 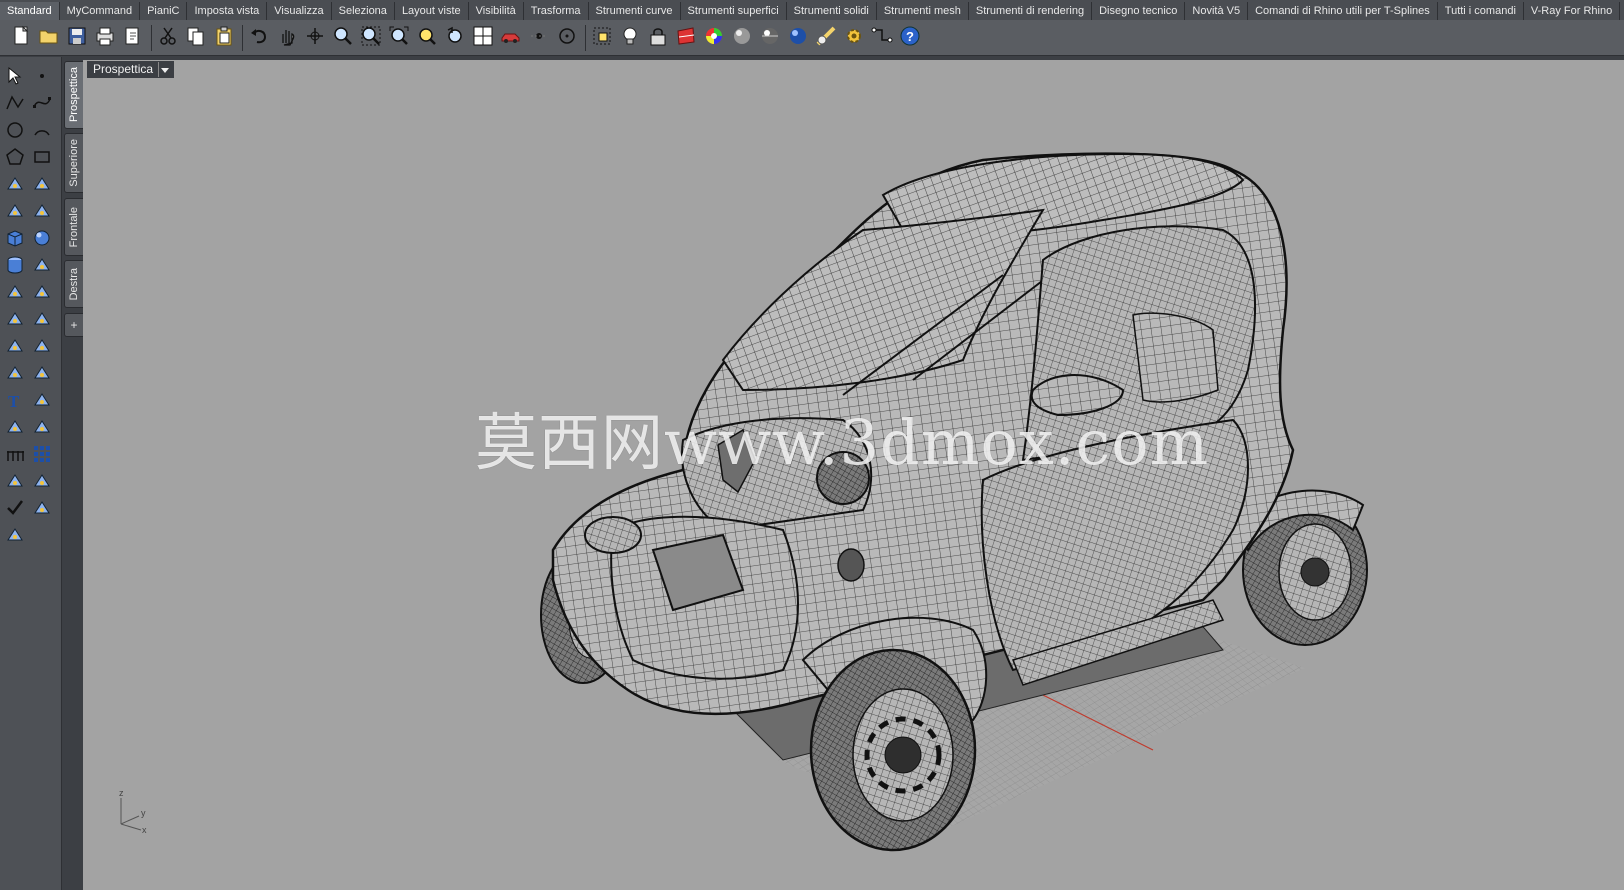 I want to click on curve-blend-tool-button, so click(x=42, y=185).